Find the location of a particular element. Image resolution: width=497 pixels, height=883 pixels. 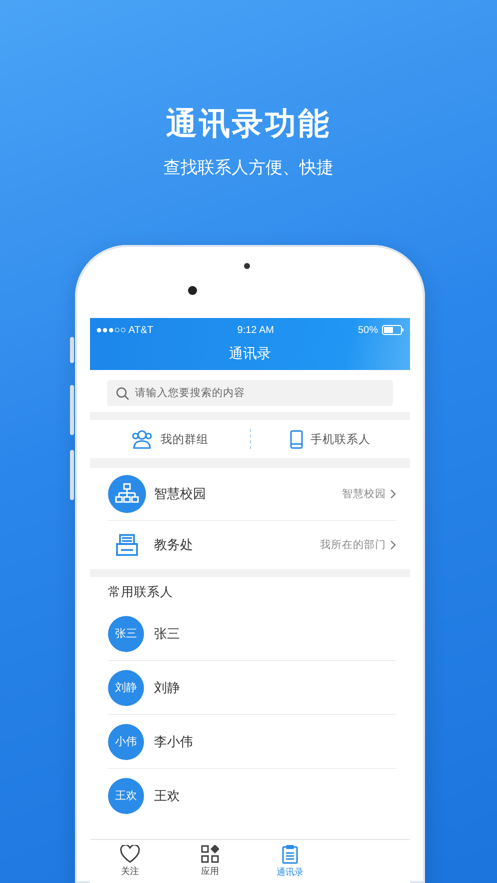

contact-row: 刘静 刘静 is located at coordinates (252, 688).